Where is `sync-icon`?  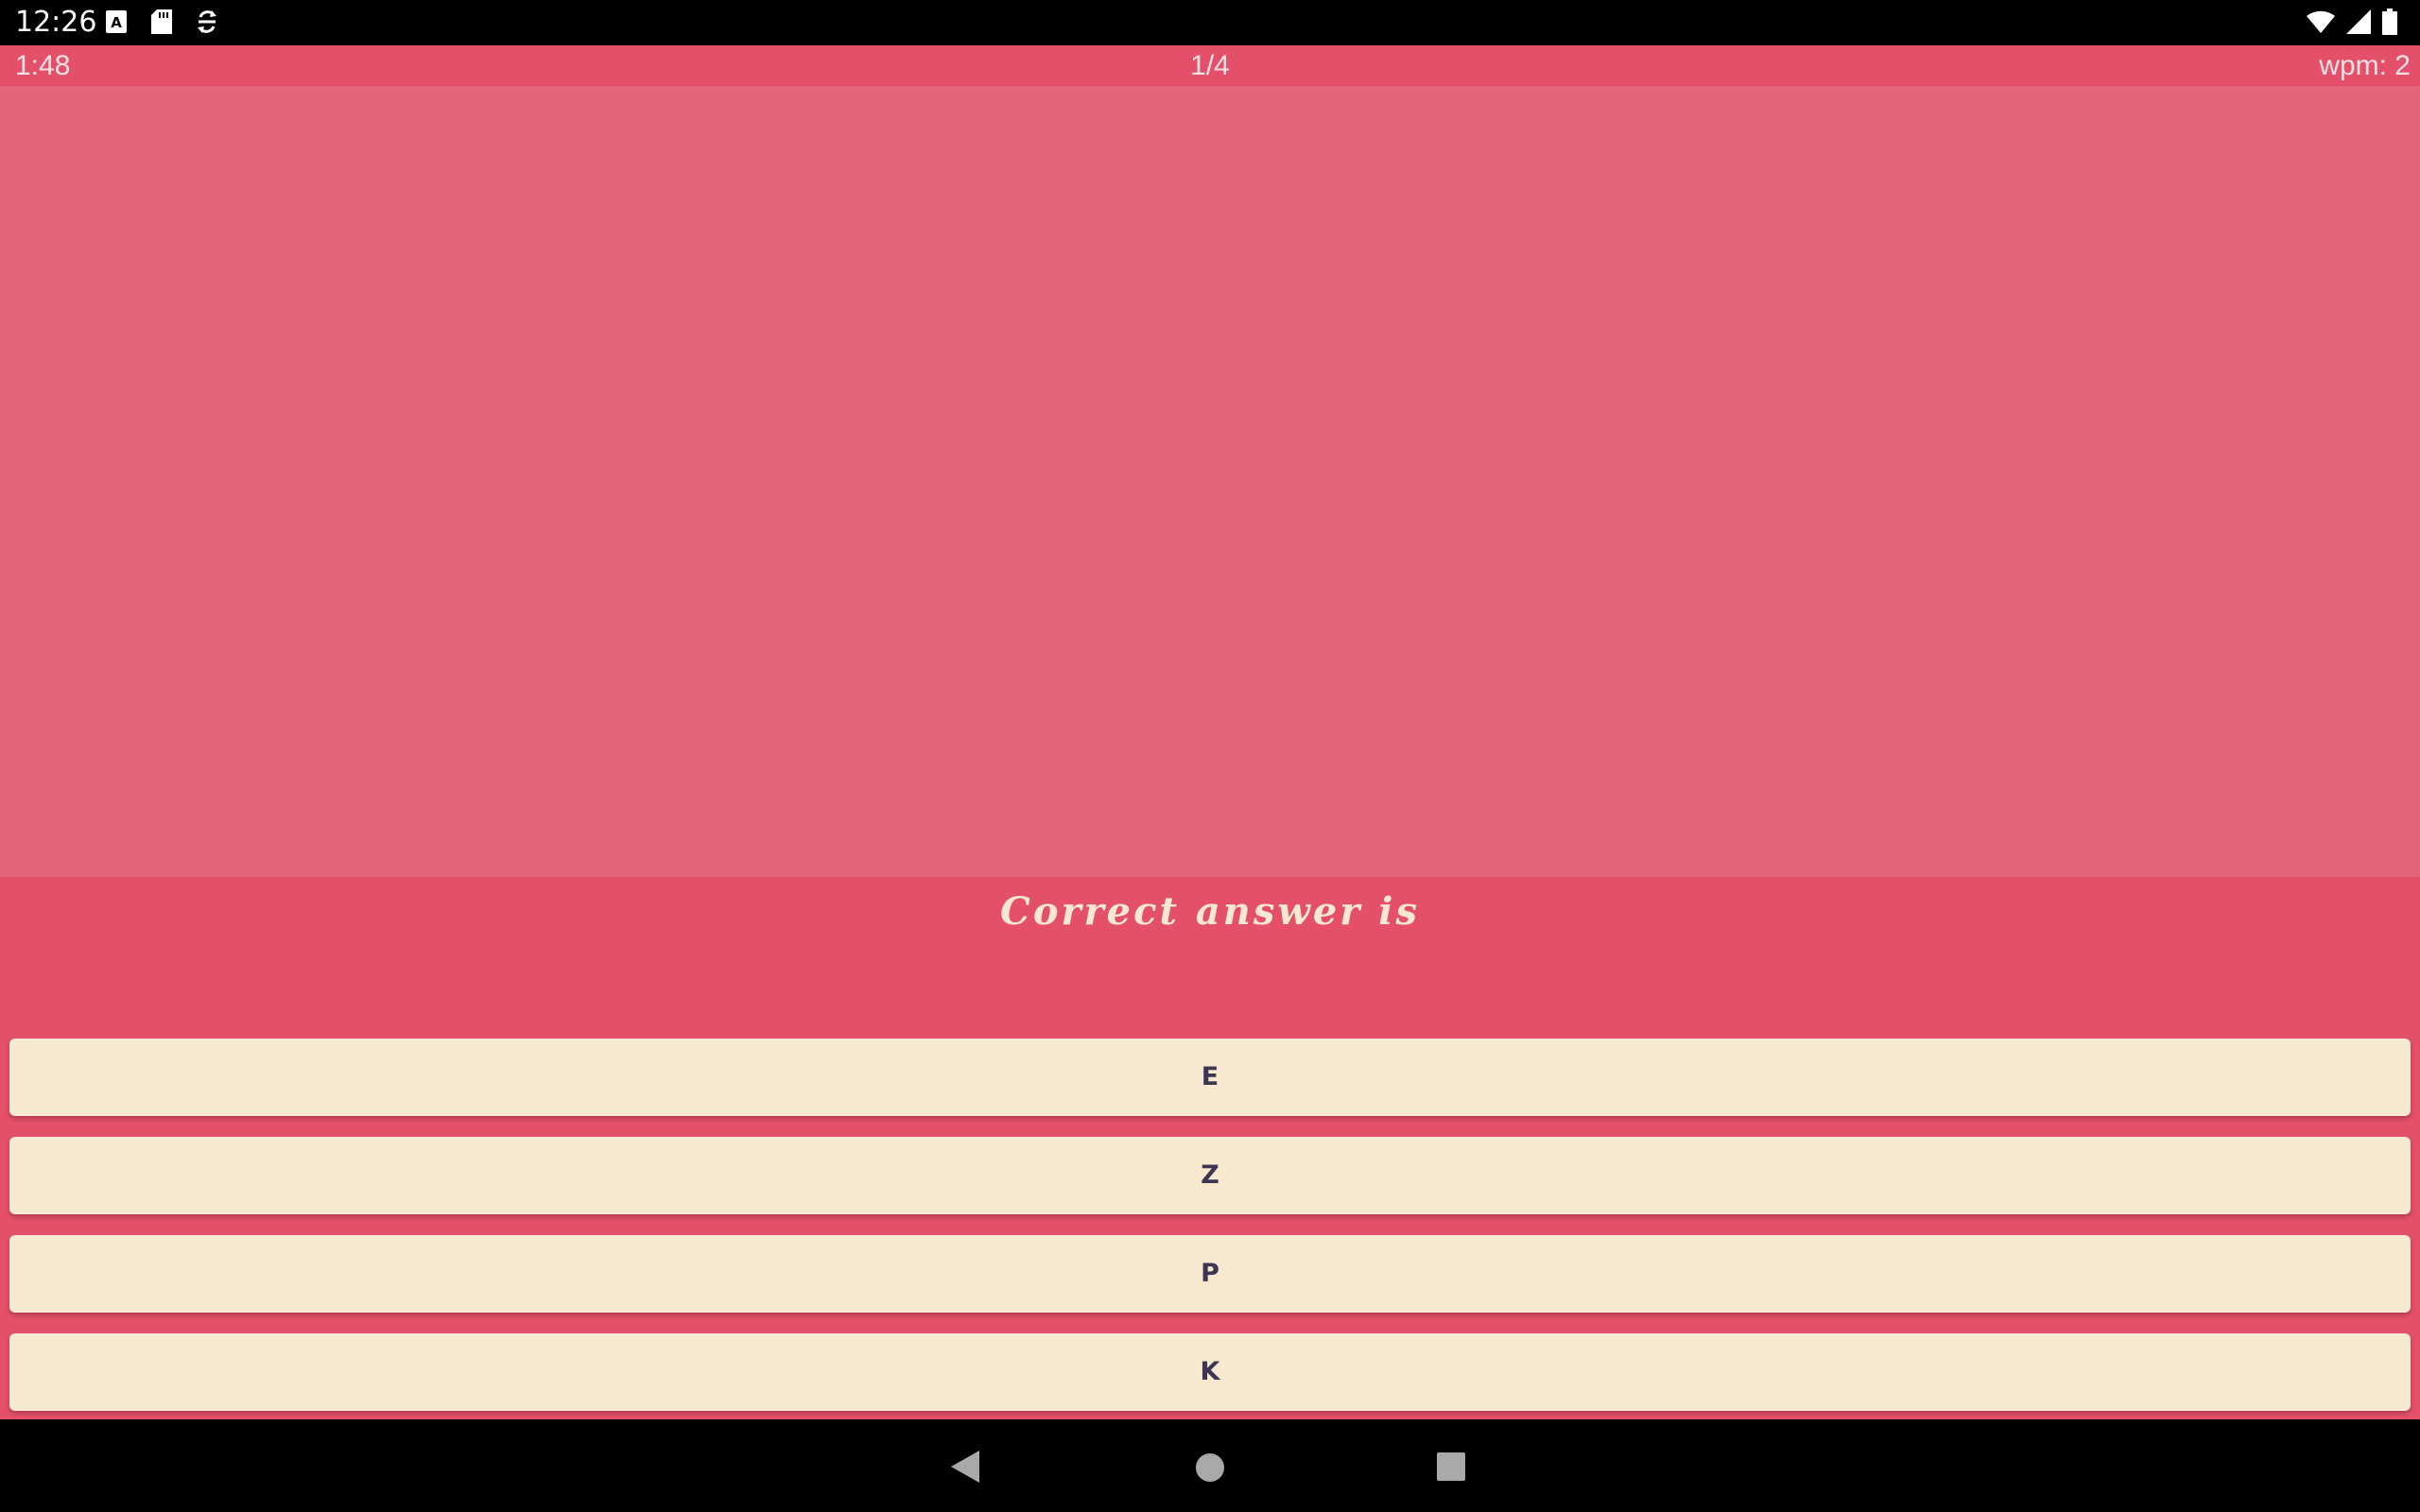 sync-icon is located at coordinates (207, 24).